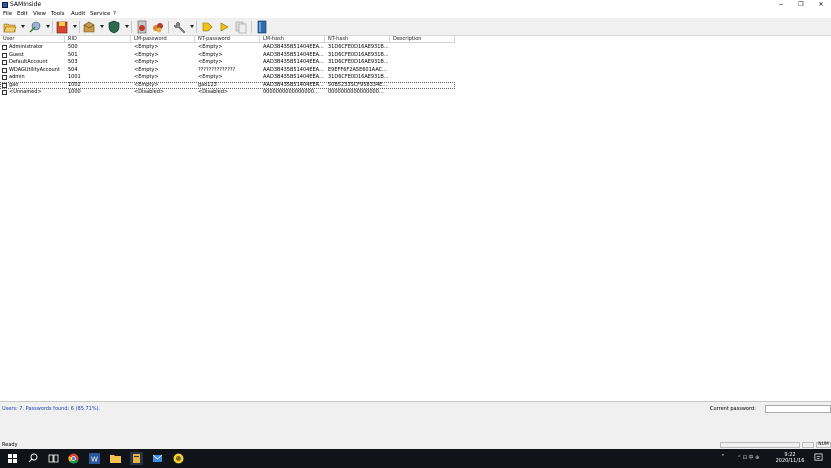  Describe the element at coordinates (224, 27) in the screenshot. I see `play-icon` at that location.